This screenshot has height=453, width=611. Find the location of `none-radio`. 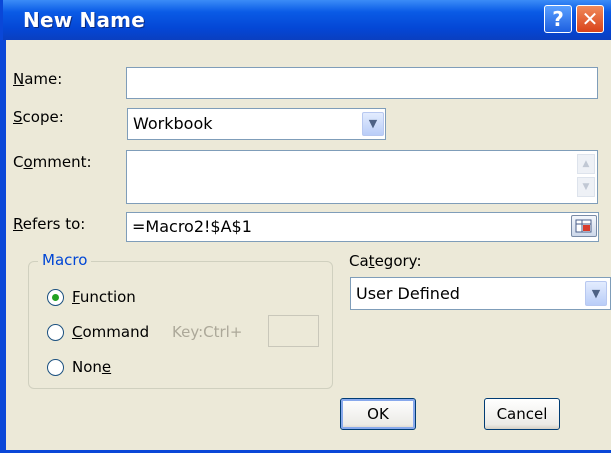

none-radio is located at coordinates (55, 367).